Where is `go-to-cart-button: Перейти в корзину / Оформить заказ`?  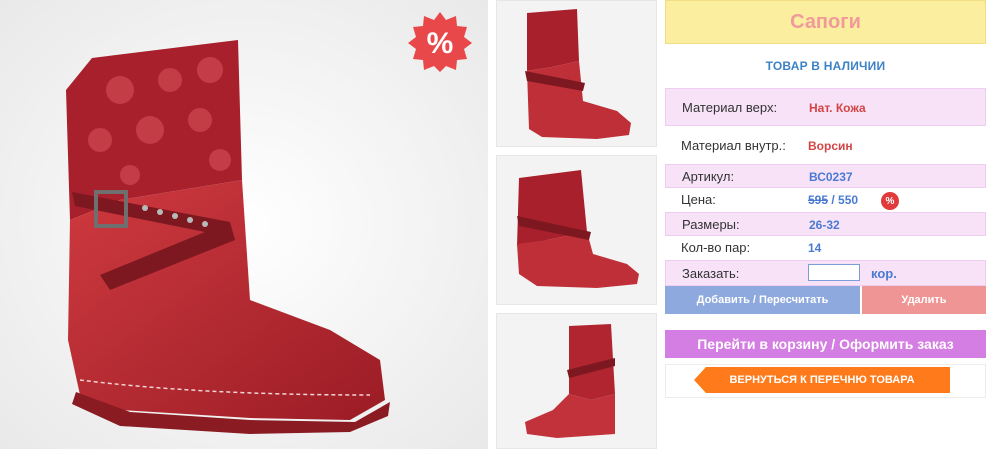
go-to-cart-button: Перейти в корзину / Оформить заказ is located at coordinates (825, 344).